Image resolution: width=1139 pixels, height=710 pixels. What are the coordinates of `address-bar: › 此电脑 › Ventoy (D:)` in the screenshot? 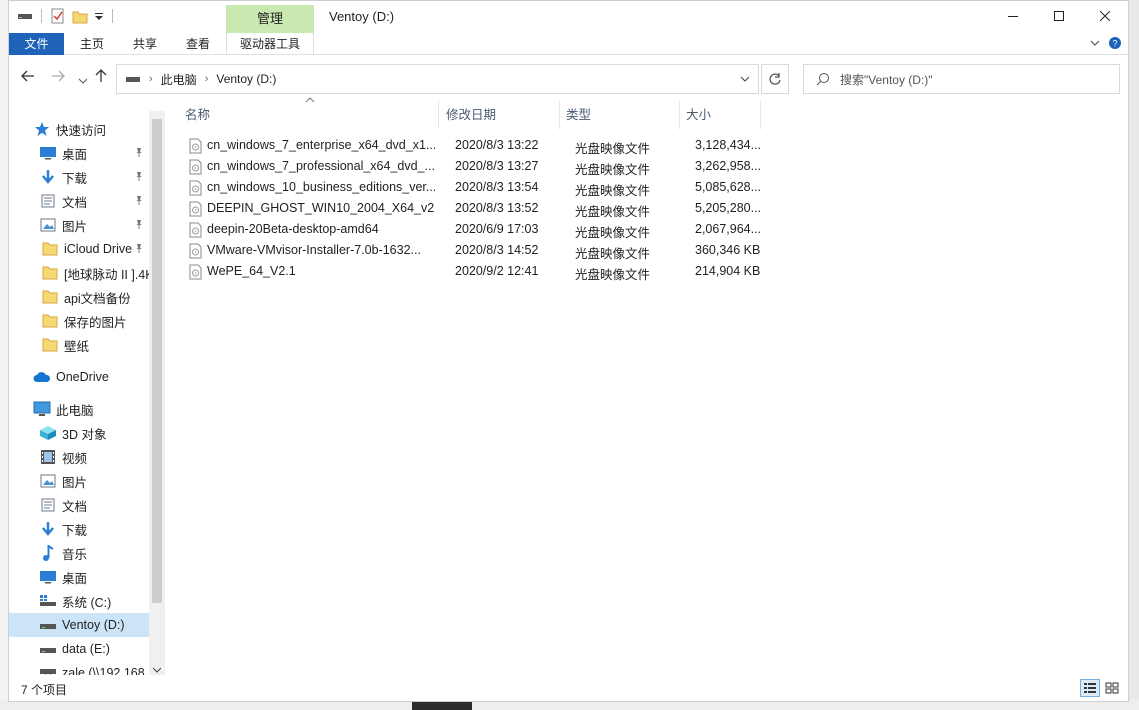 It's located at (437, 79).